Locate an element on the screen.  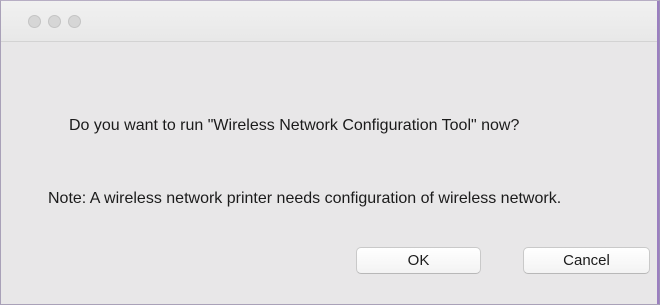
ok-button: OK is located at coordinates (418, 260).